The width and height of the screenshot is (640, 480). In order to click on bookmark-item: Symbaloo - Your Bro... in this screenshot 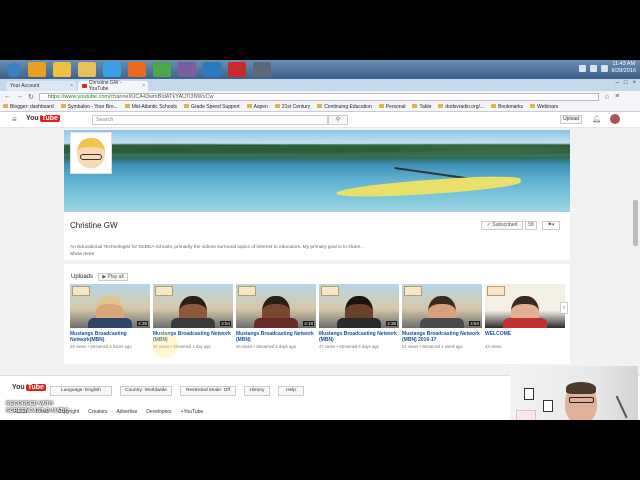, I will do `click(89, 107)`.